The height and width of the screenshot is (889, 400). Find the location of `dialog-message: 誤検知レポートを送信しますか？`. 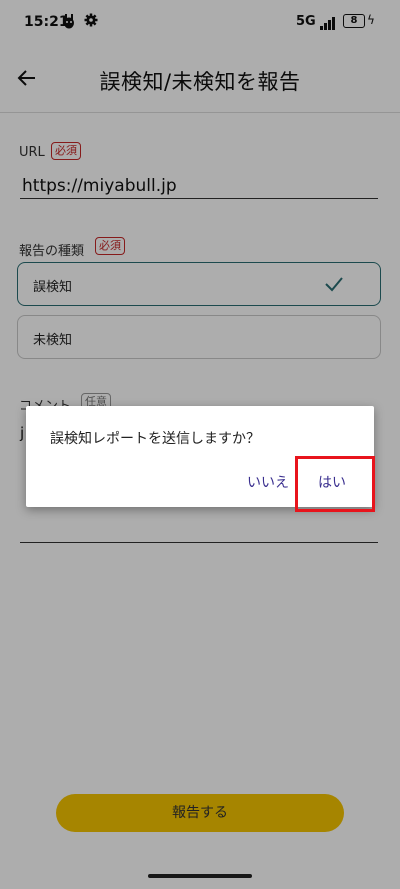

dialog-message: 誤検知レポートを送信しますか？ is located at coordinates (155, 439).